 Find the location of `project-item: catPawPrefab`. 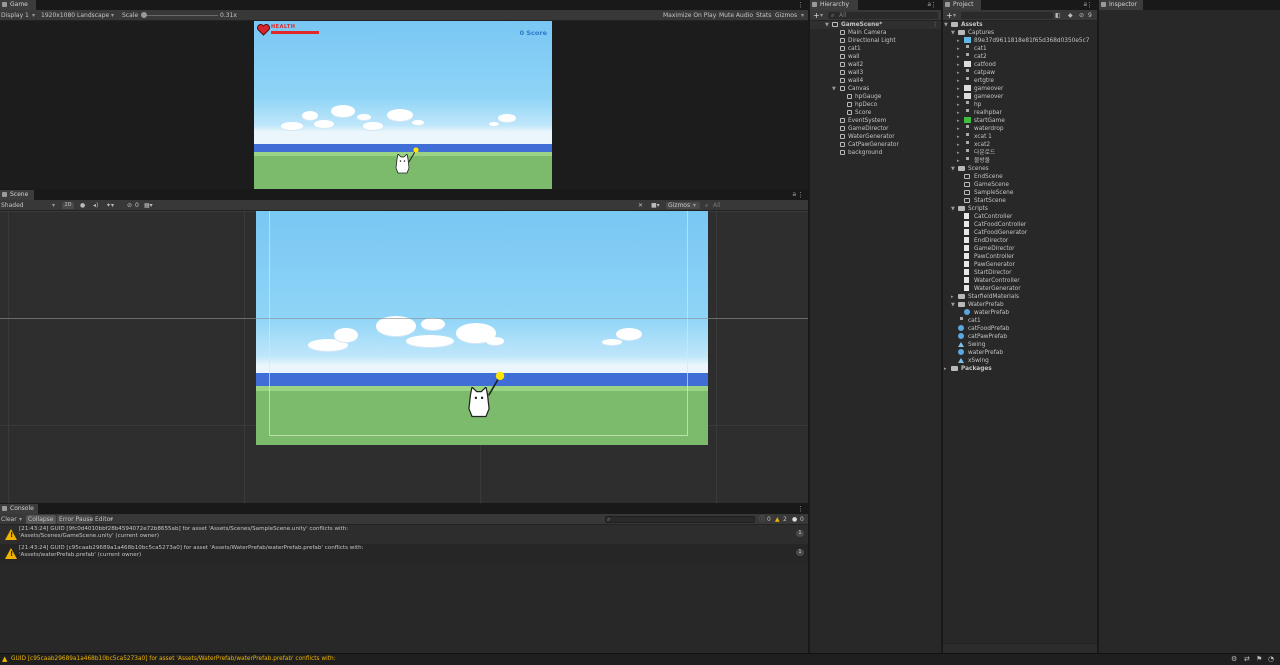

project-item: catPawPrefab is located at coordinates (1020, 337).